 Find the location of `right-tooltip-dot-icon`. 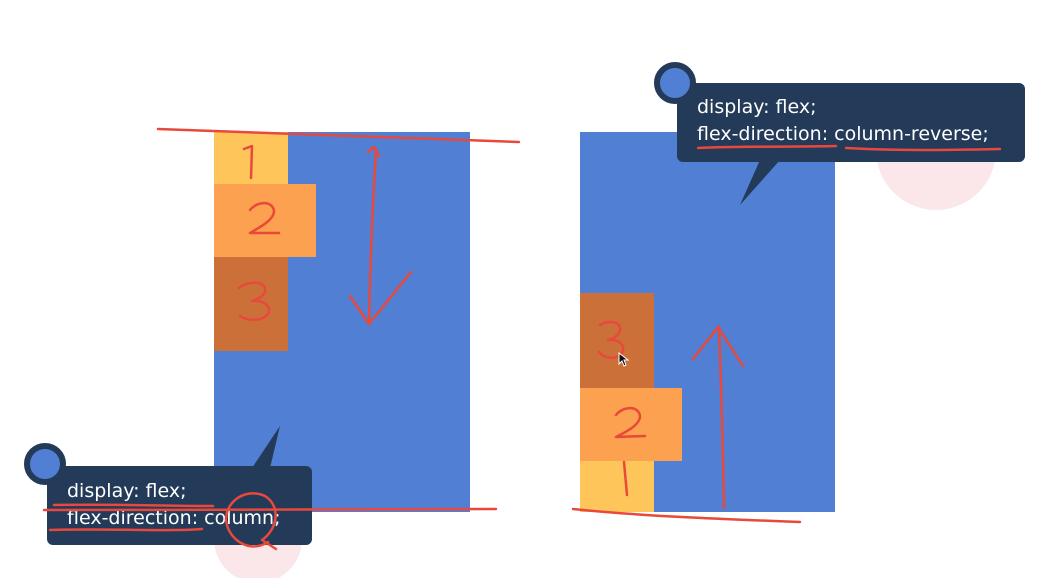

right-tooltip-dot-icon is located at coordinates (675, 83).